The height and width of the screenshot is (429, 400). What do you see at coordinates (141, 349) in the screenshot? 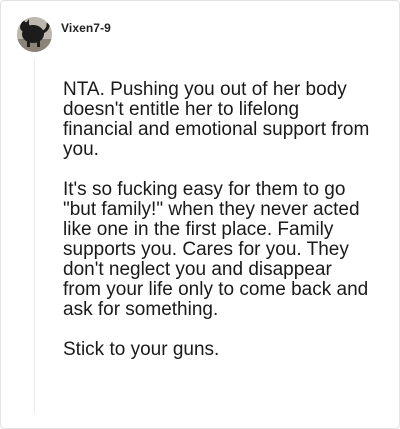
I see `comment-paragraph-3: Stick to your guns.` at bounding box center [141, 349].